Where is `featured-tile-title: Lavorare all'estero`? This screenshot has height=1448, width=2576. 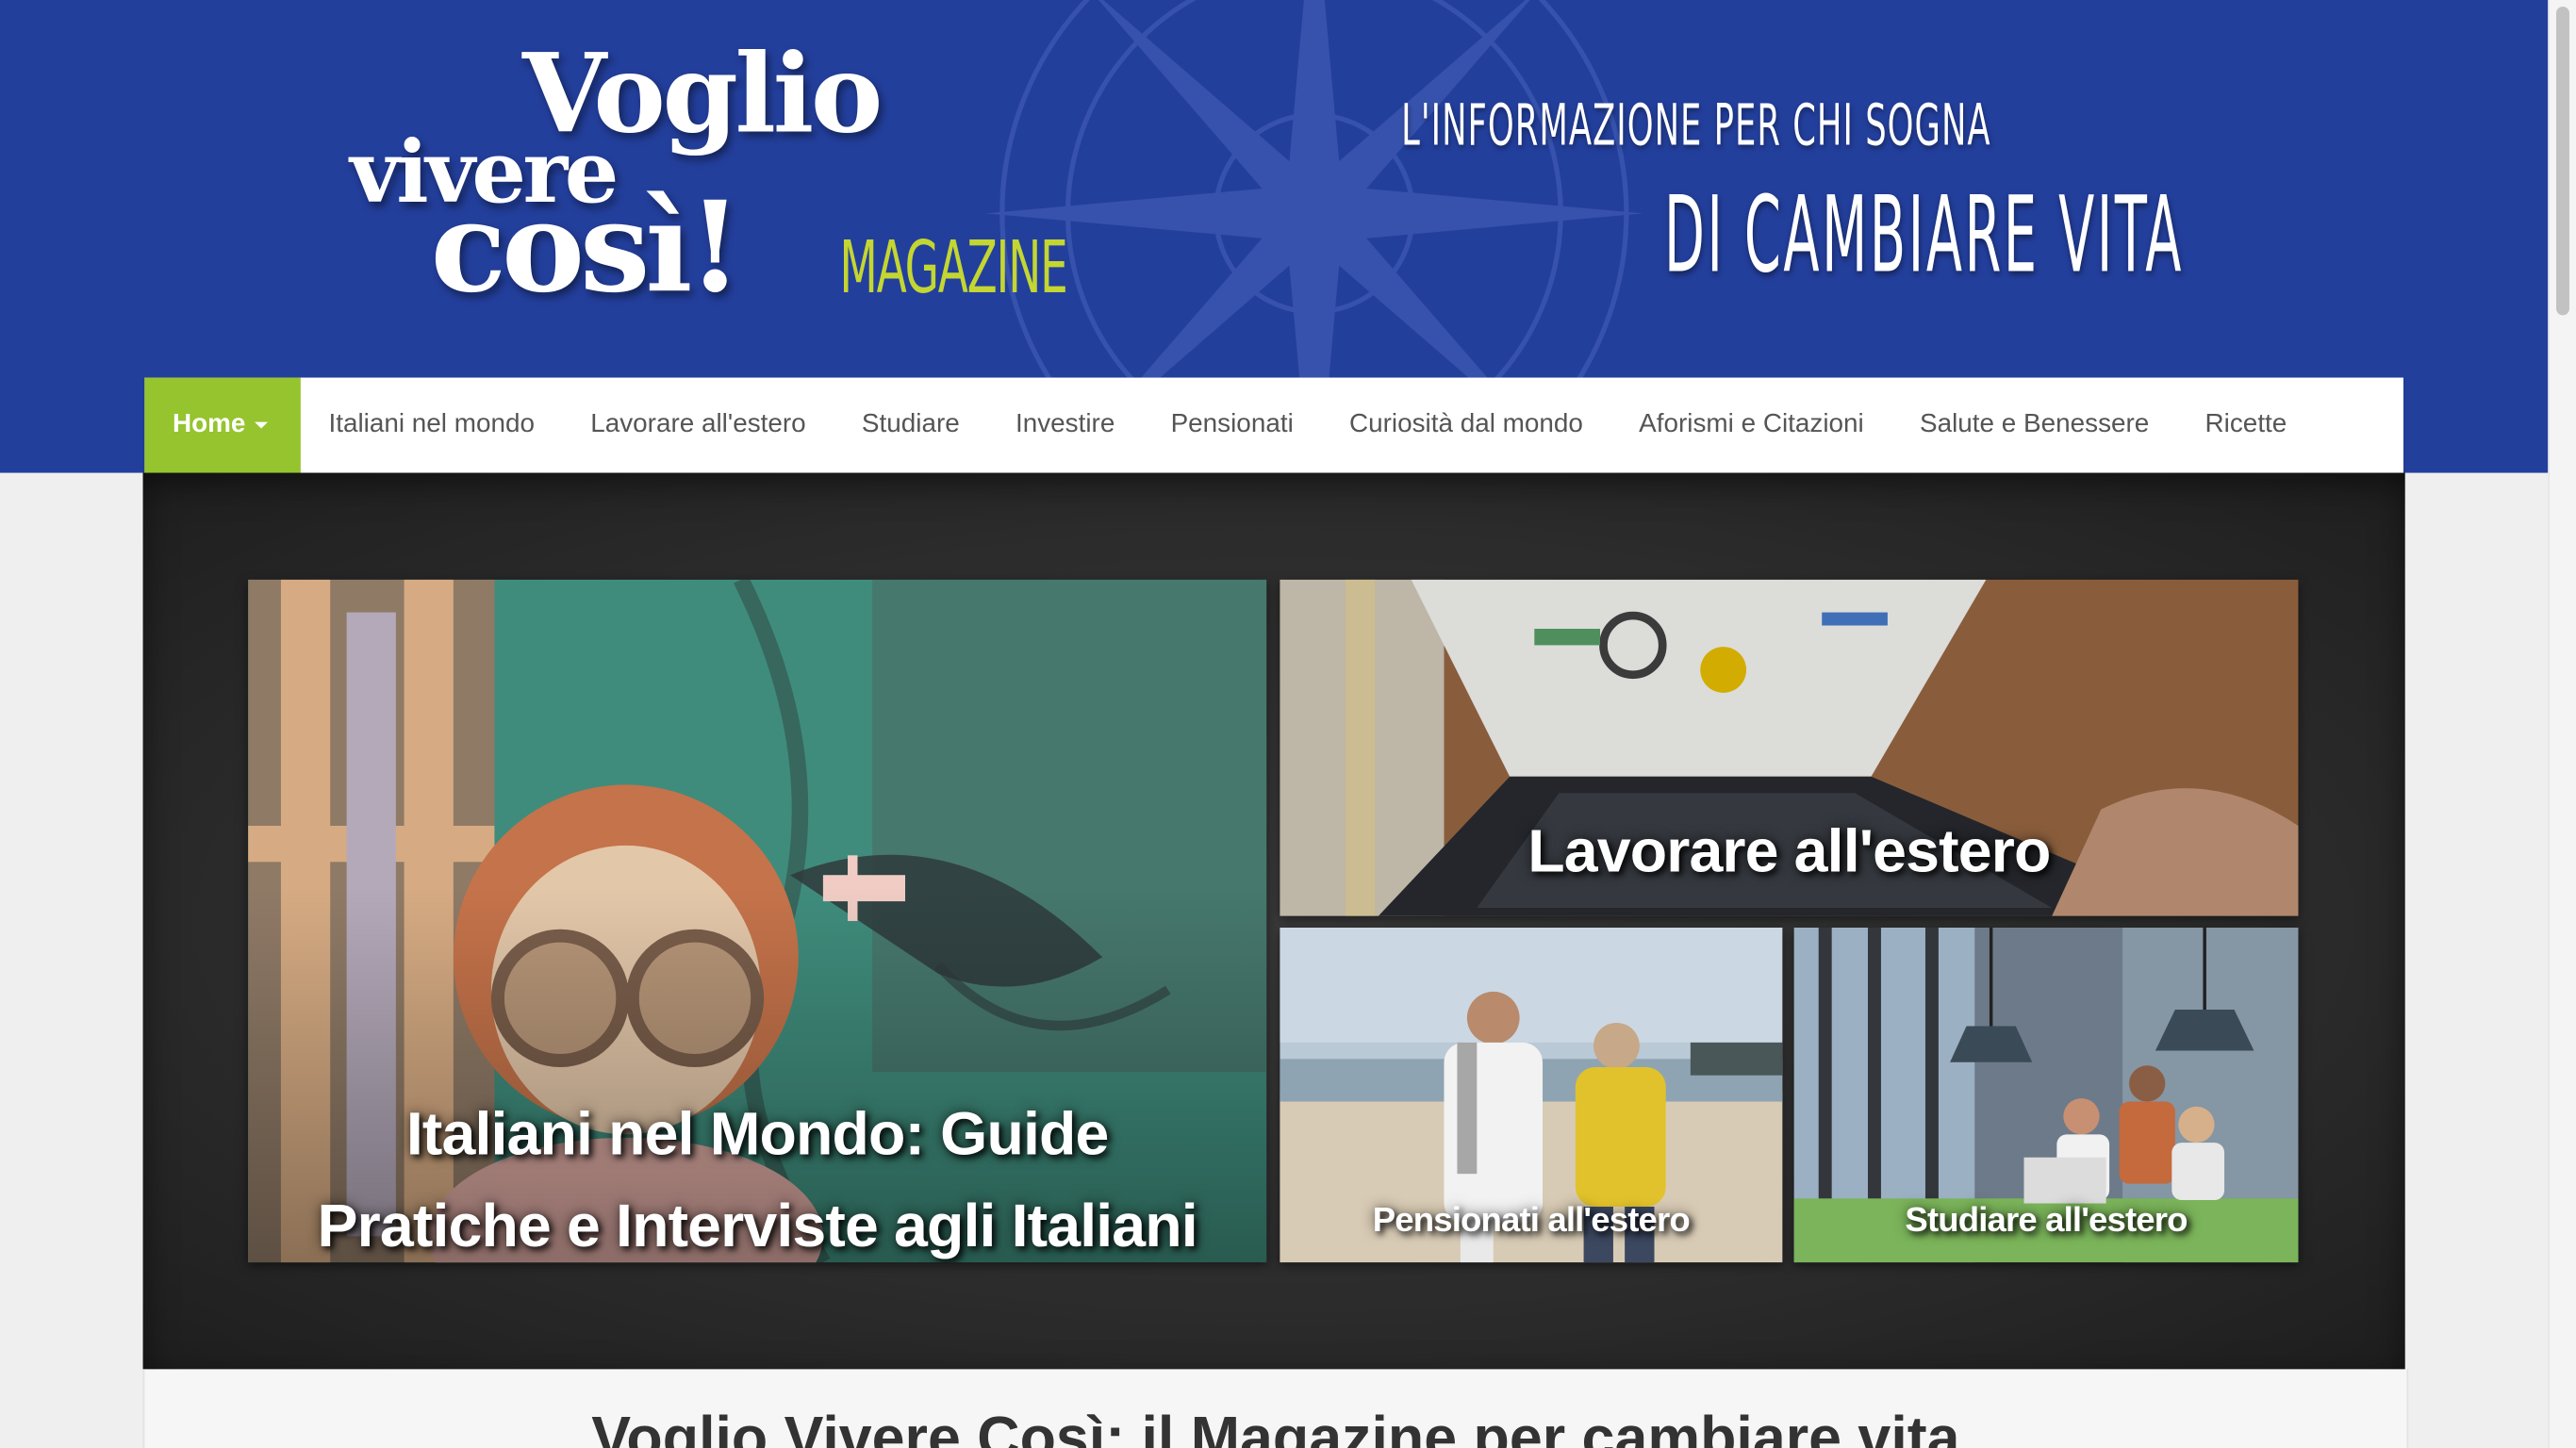
featured-tile-title: Lavorare all'estero is located at coordinates (1789, 851).